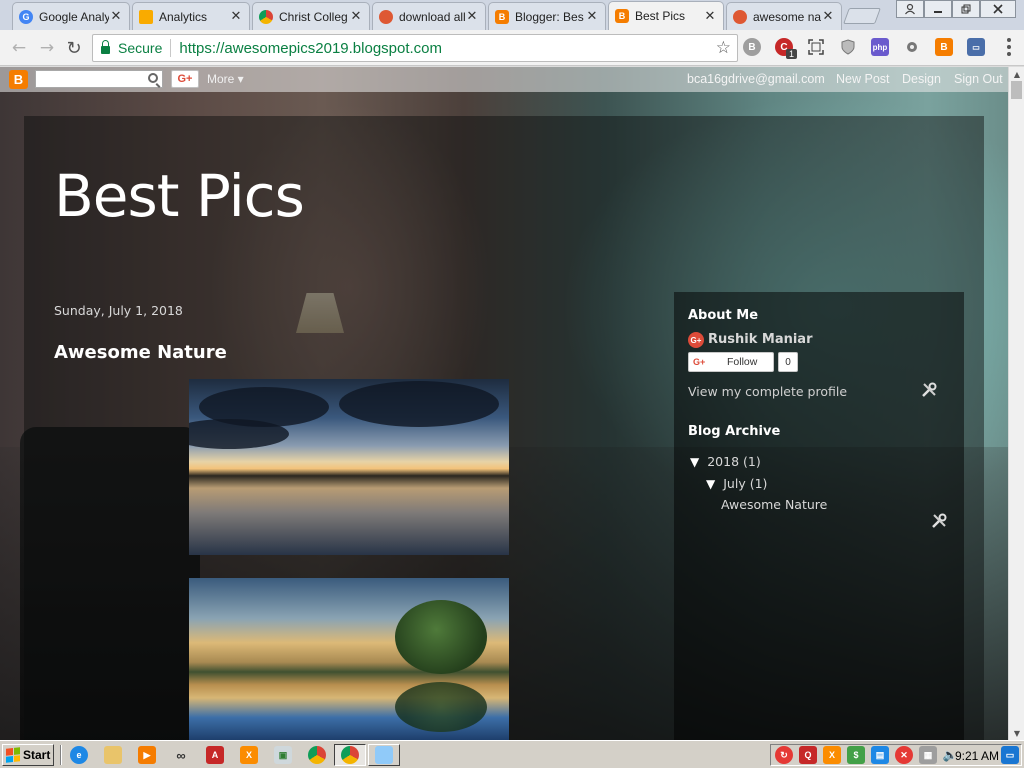 The width and height of the screenshot is (1024, 768). I want to click on xampp-icon: X, so click(249, 755).